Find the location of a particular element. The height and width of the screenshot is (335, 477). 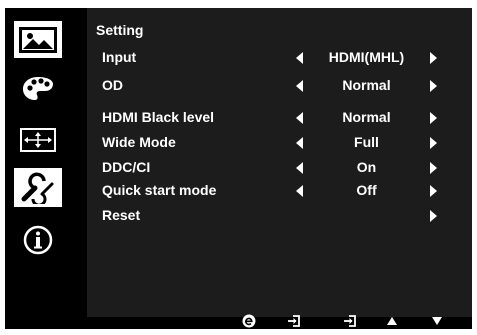

palette-icon is located at coordinates (38, 88).